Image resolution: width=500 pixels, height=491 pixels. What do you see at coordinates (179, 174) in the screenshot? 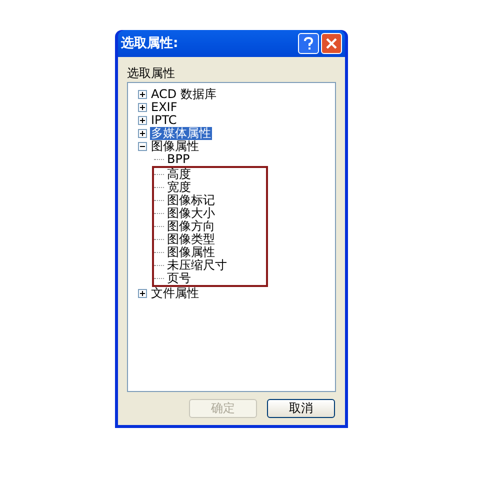
I see `tree-item: 高度` at bounding box center [179, 174].